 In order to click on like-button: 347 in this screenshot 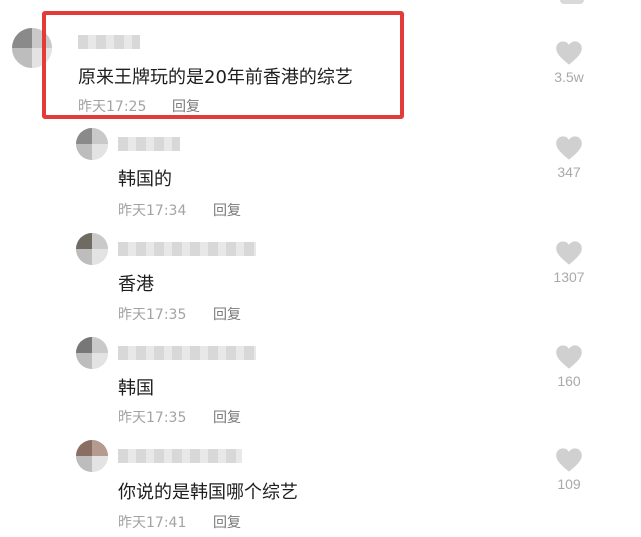, I will do `click(569, 157)`.